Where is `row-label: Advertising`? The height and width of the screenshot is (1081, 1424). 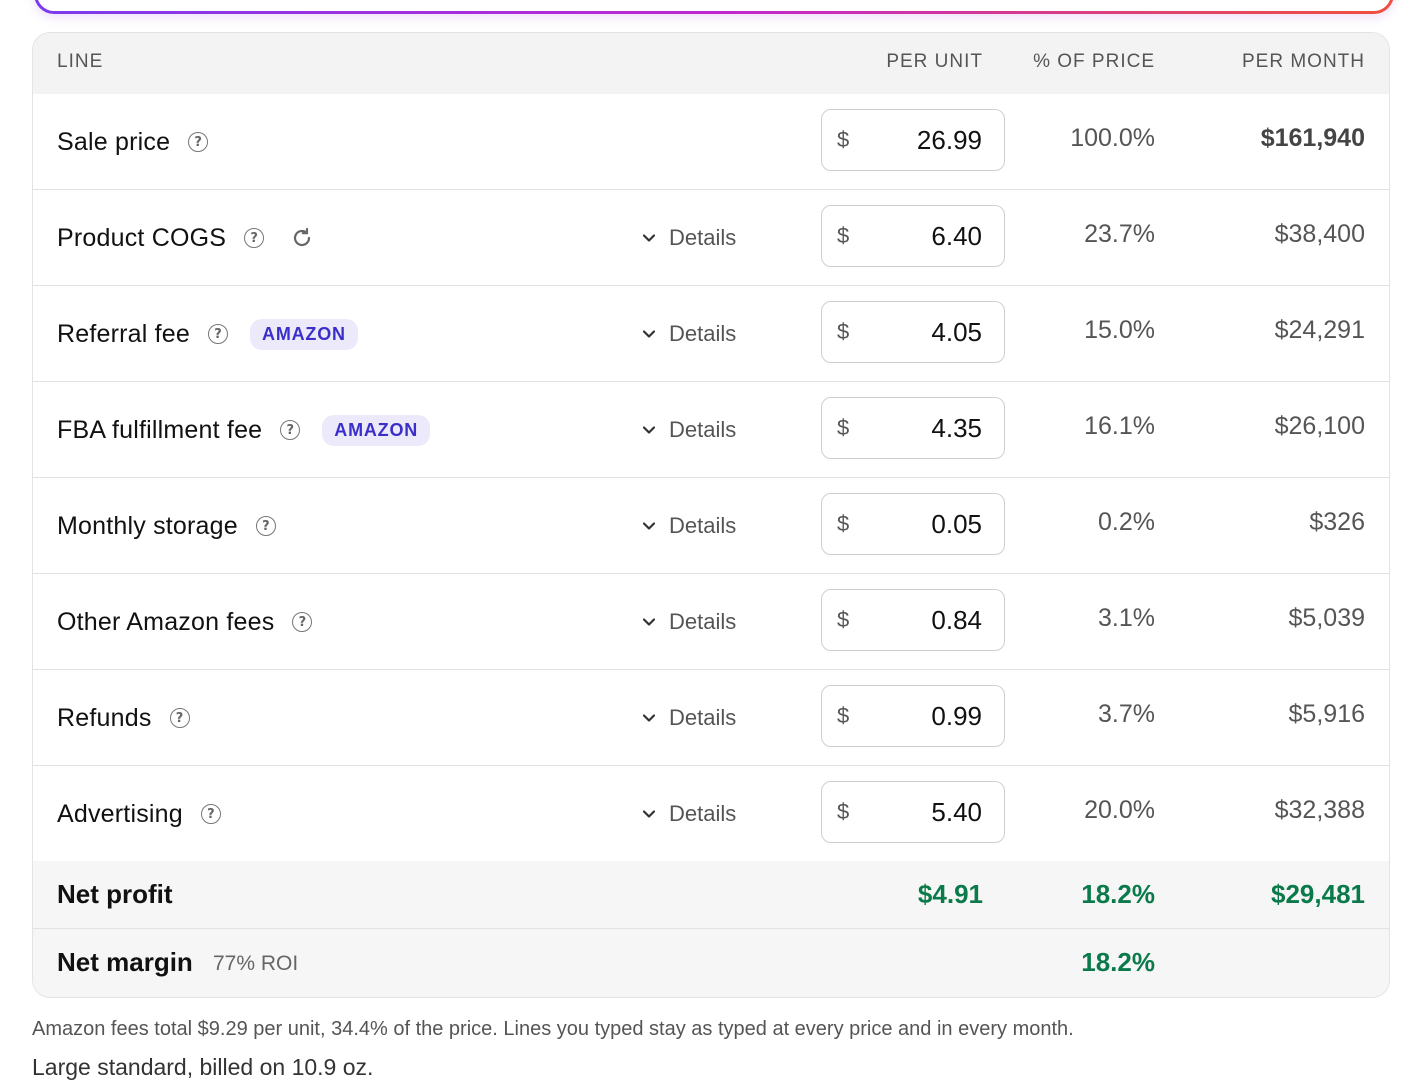 row-label: Advertising is located at coordinates (120, 813).